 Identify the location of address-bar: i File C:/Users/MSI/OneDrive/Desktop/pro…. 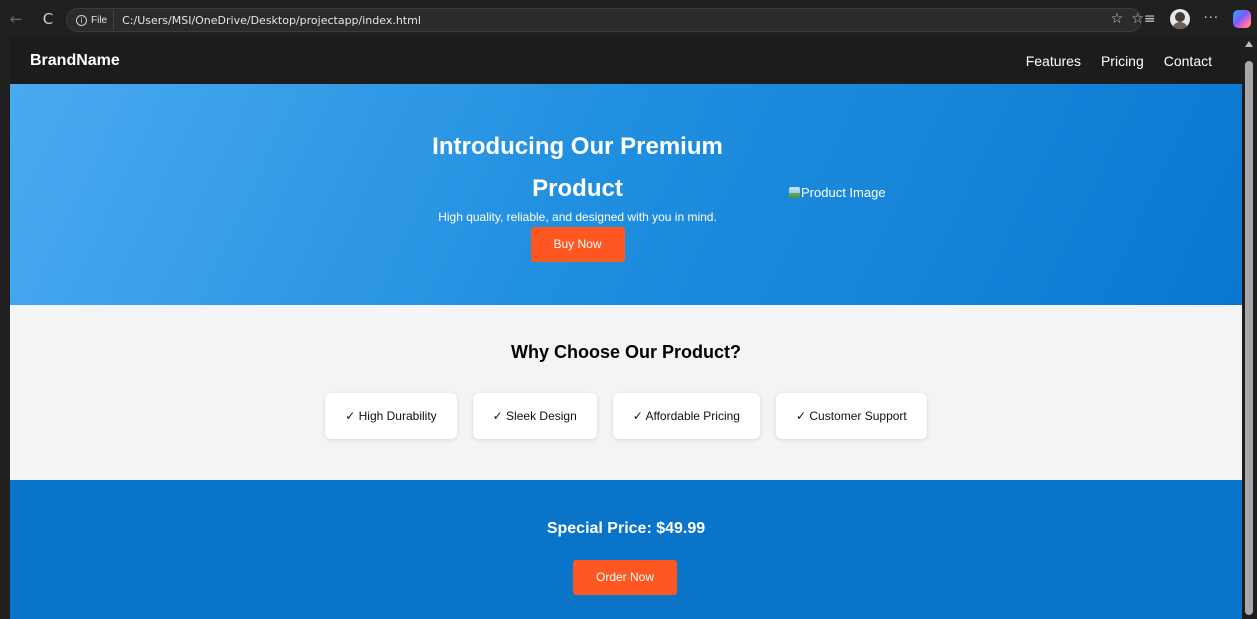
(604, 20).